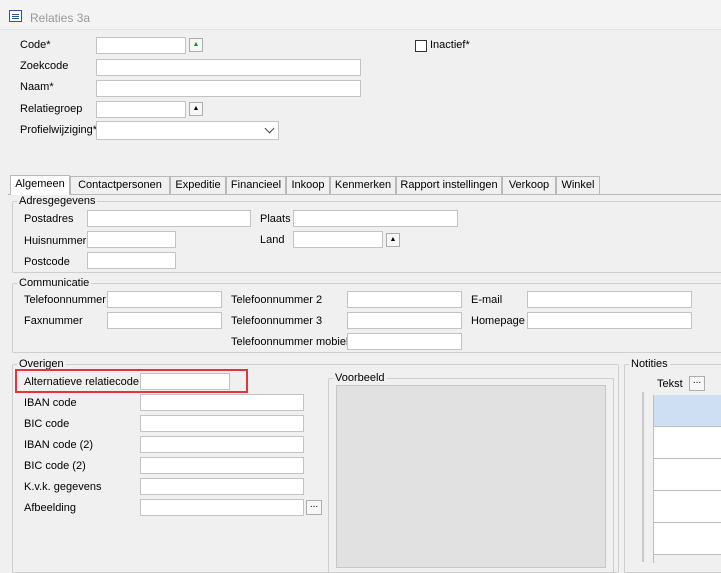 This screenshot has width=721, height=573. I want to click on tab-contactpersonen: Contactpersonen, so click(120, 185).